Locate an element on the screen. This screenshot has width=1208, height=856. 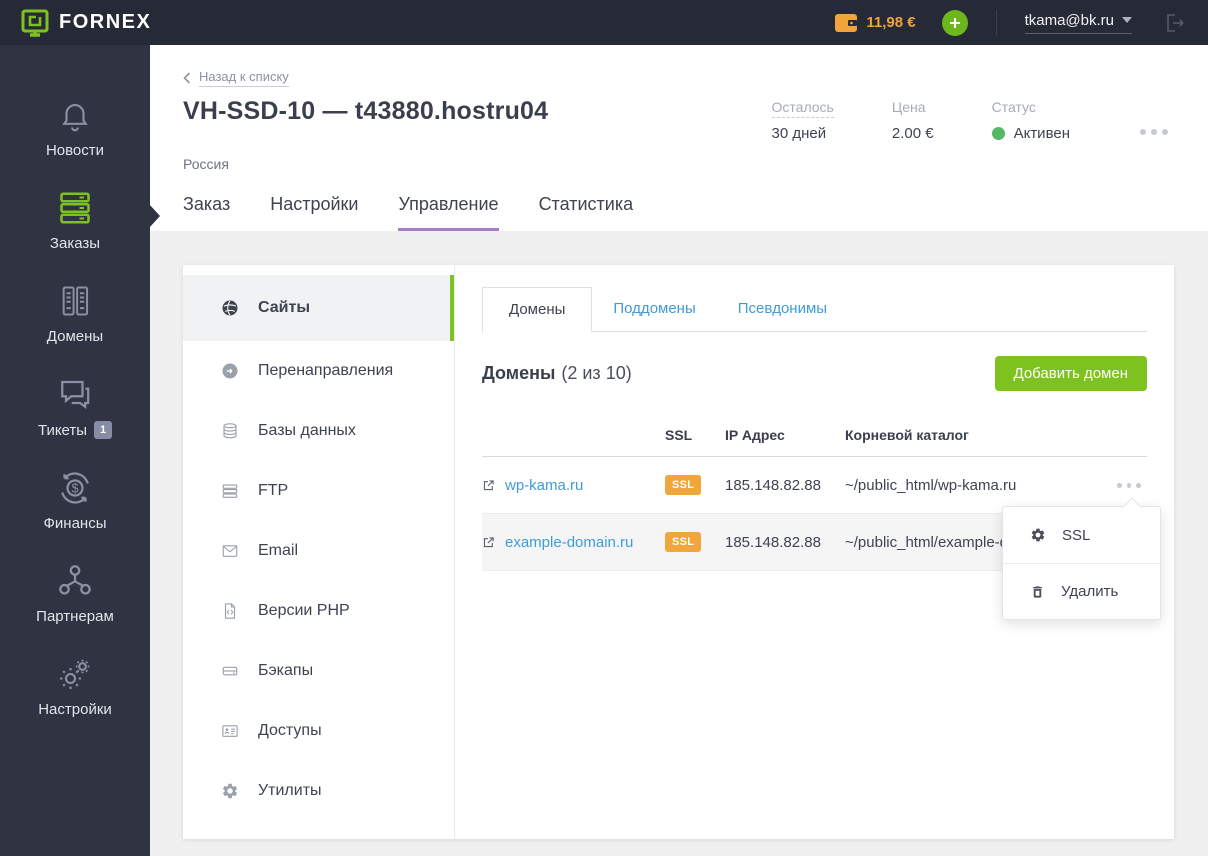
logout-button is located at coordinates (1174, 23).